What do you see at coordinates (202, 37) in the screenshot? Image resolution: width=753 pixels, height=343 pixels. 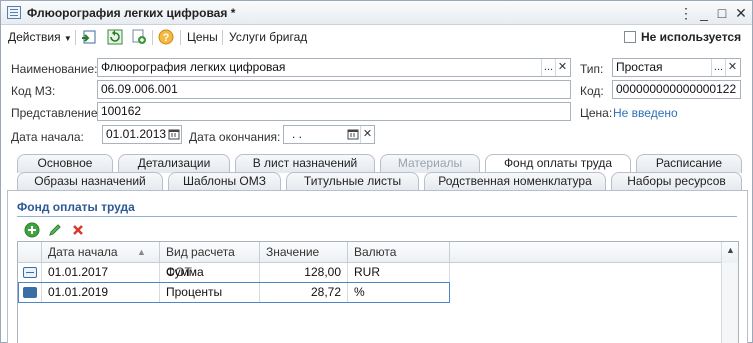 I see `prices-button: Цены` at bounding box center [202, 37].